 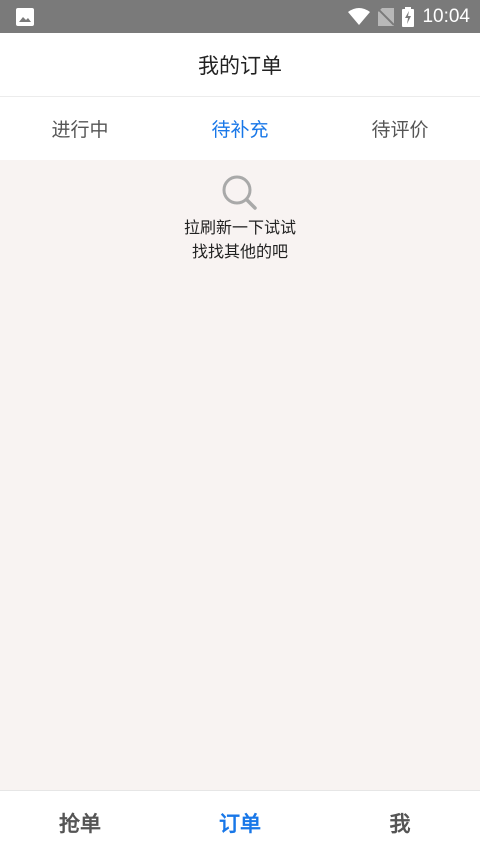 I want to click on status-time: 10:04, so click(x=446, y=16).